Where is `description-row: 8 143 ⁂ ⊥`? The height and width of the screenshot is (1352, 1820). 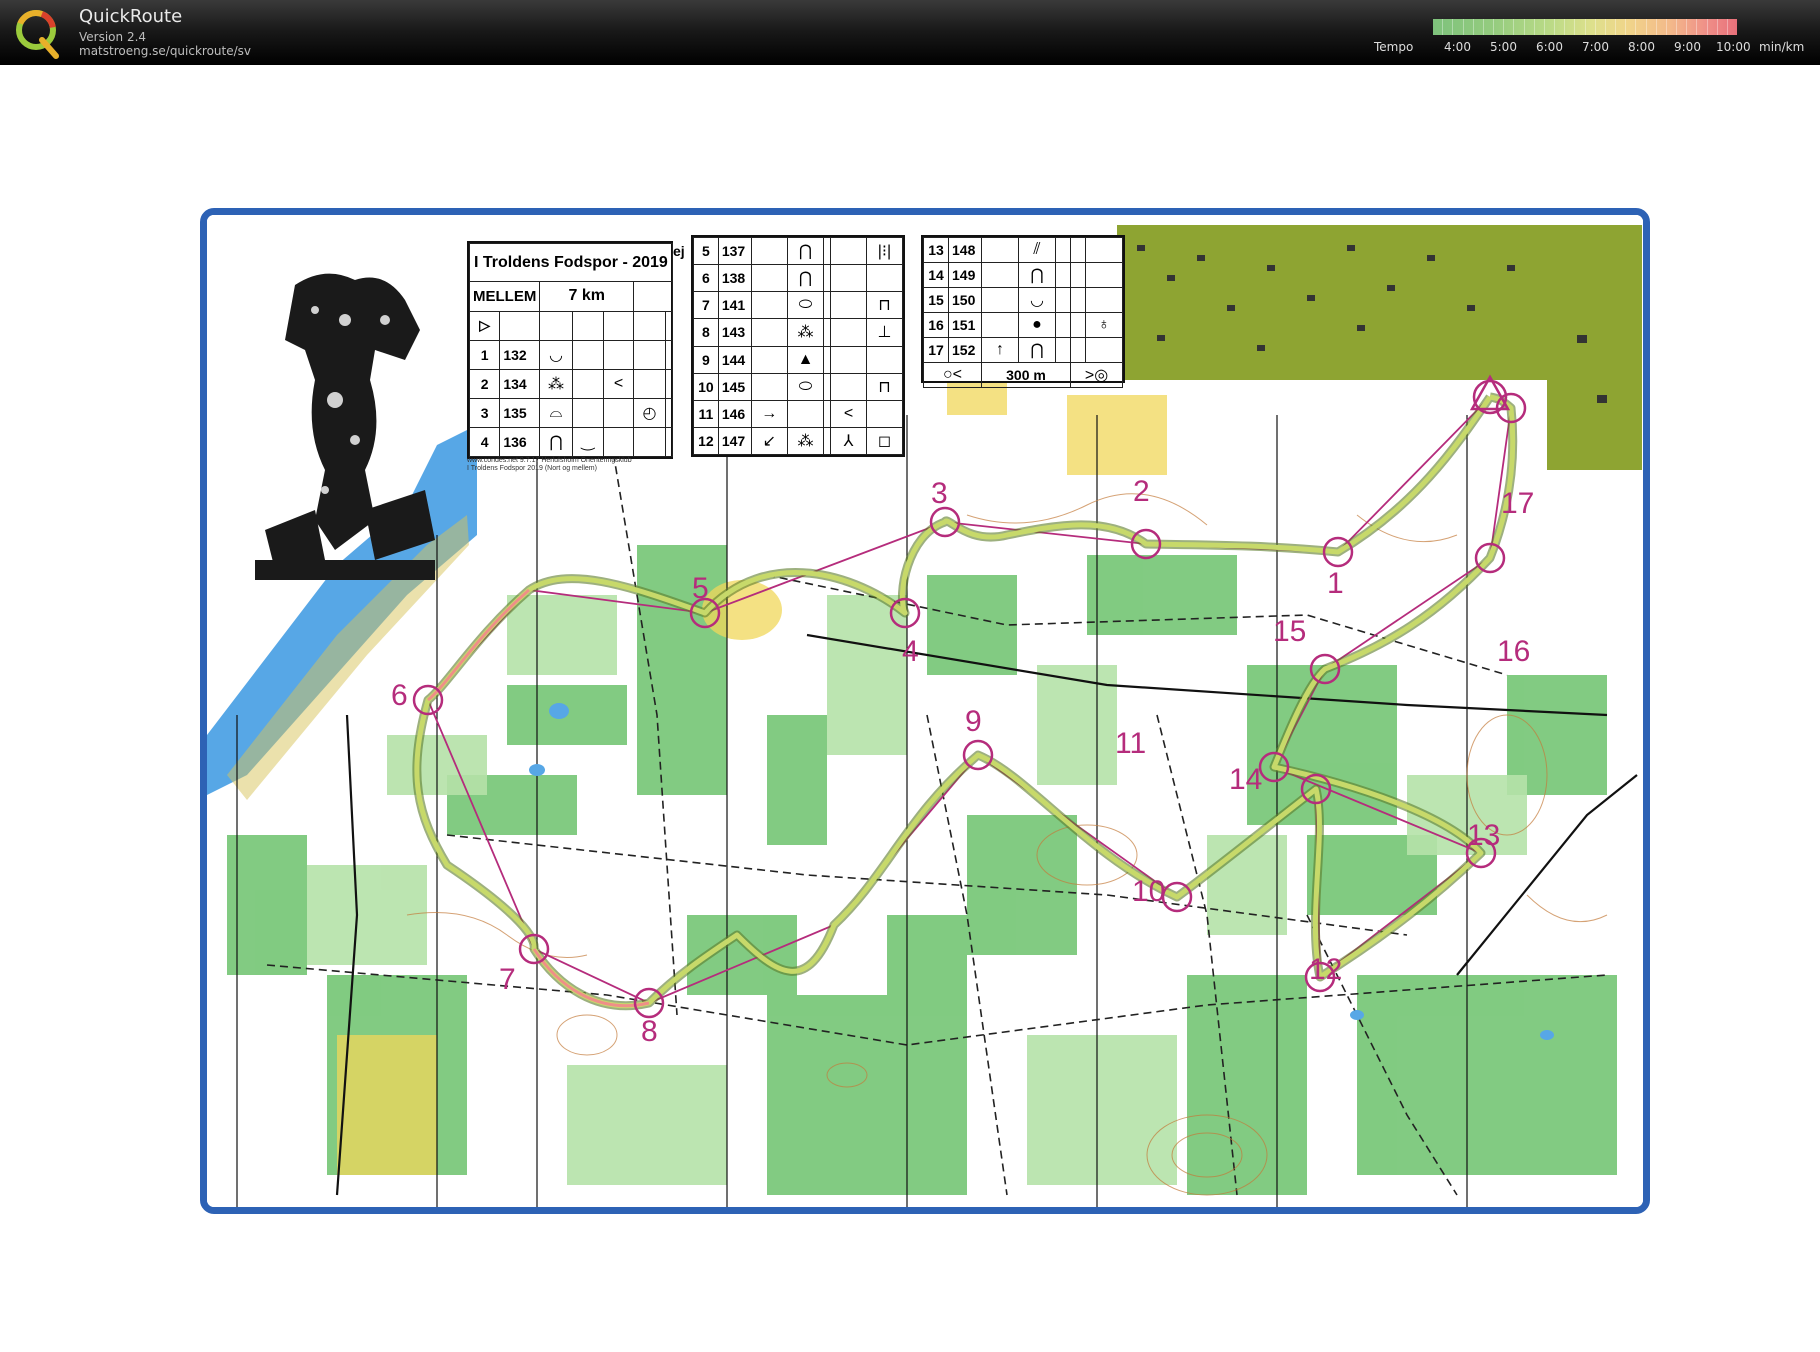
description-row: 8 143 ⁂ ⊥ is located at coordinates (798, 332).